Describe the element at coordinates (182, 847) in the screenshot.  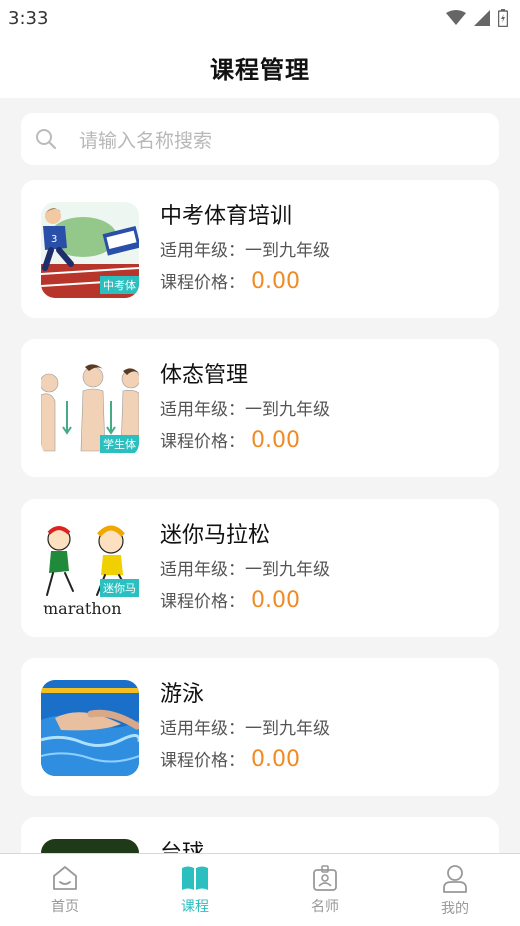
I see `course-name: 台球` at that location.